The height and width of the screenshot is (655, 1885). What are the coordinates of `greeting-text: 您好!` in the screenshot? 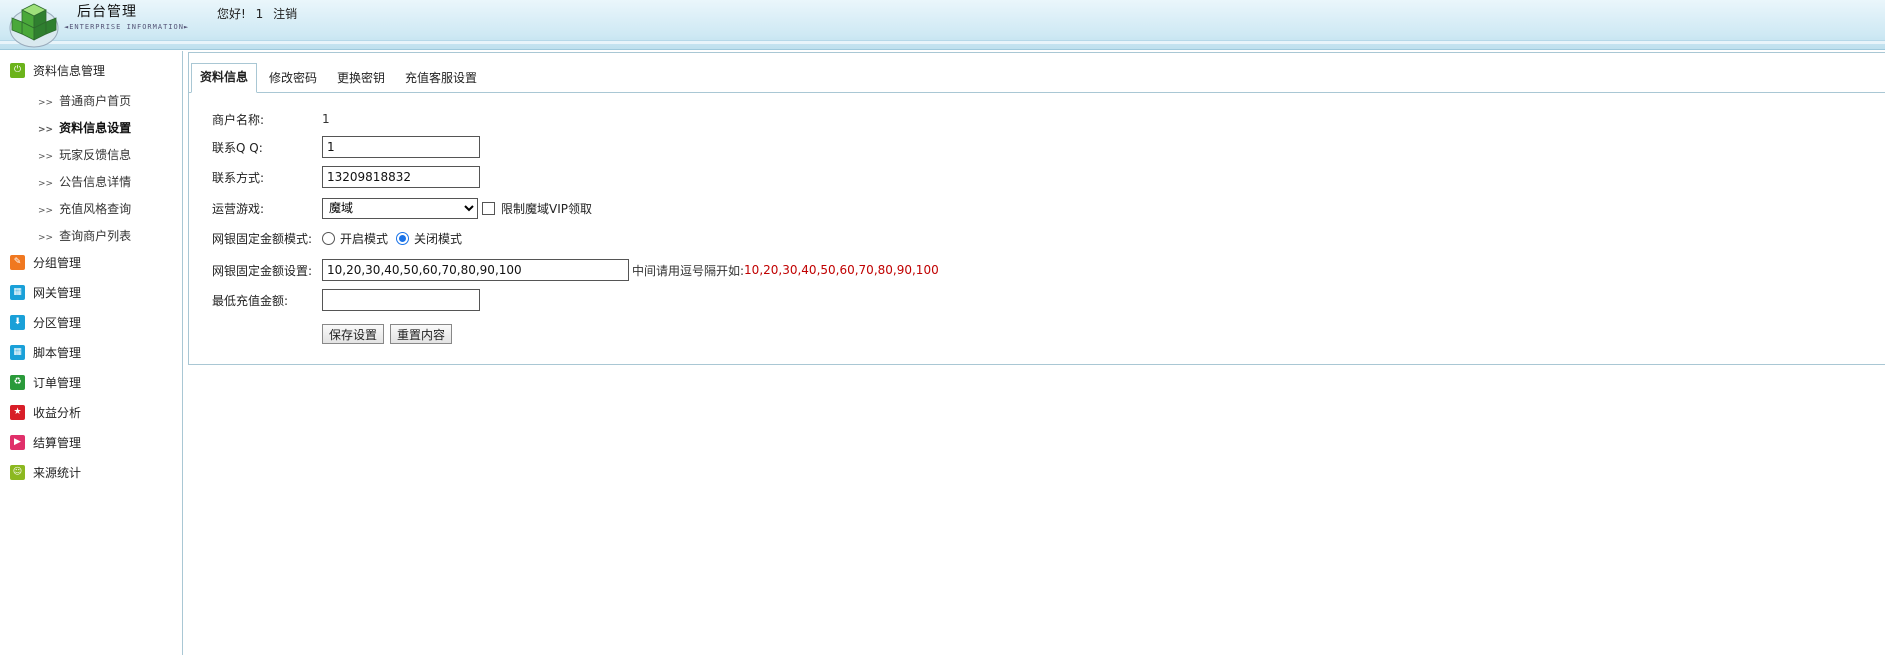 It's located at (231, 14).